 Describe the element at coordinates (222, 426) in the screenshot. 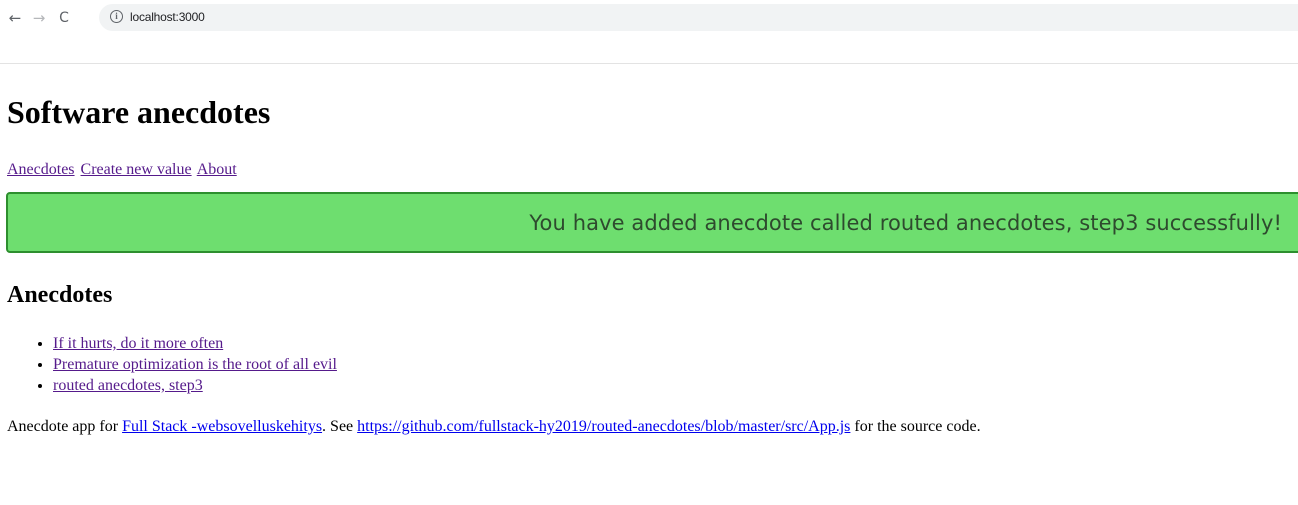

I see `course-link: Full Stack -websovelluskehitys` at that location.